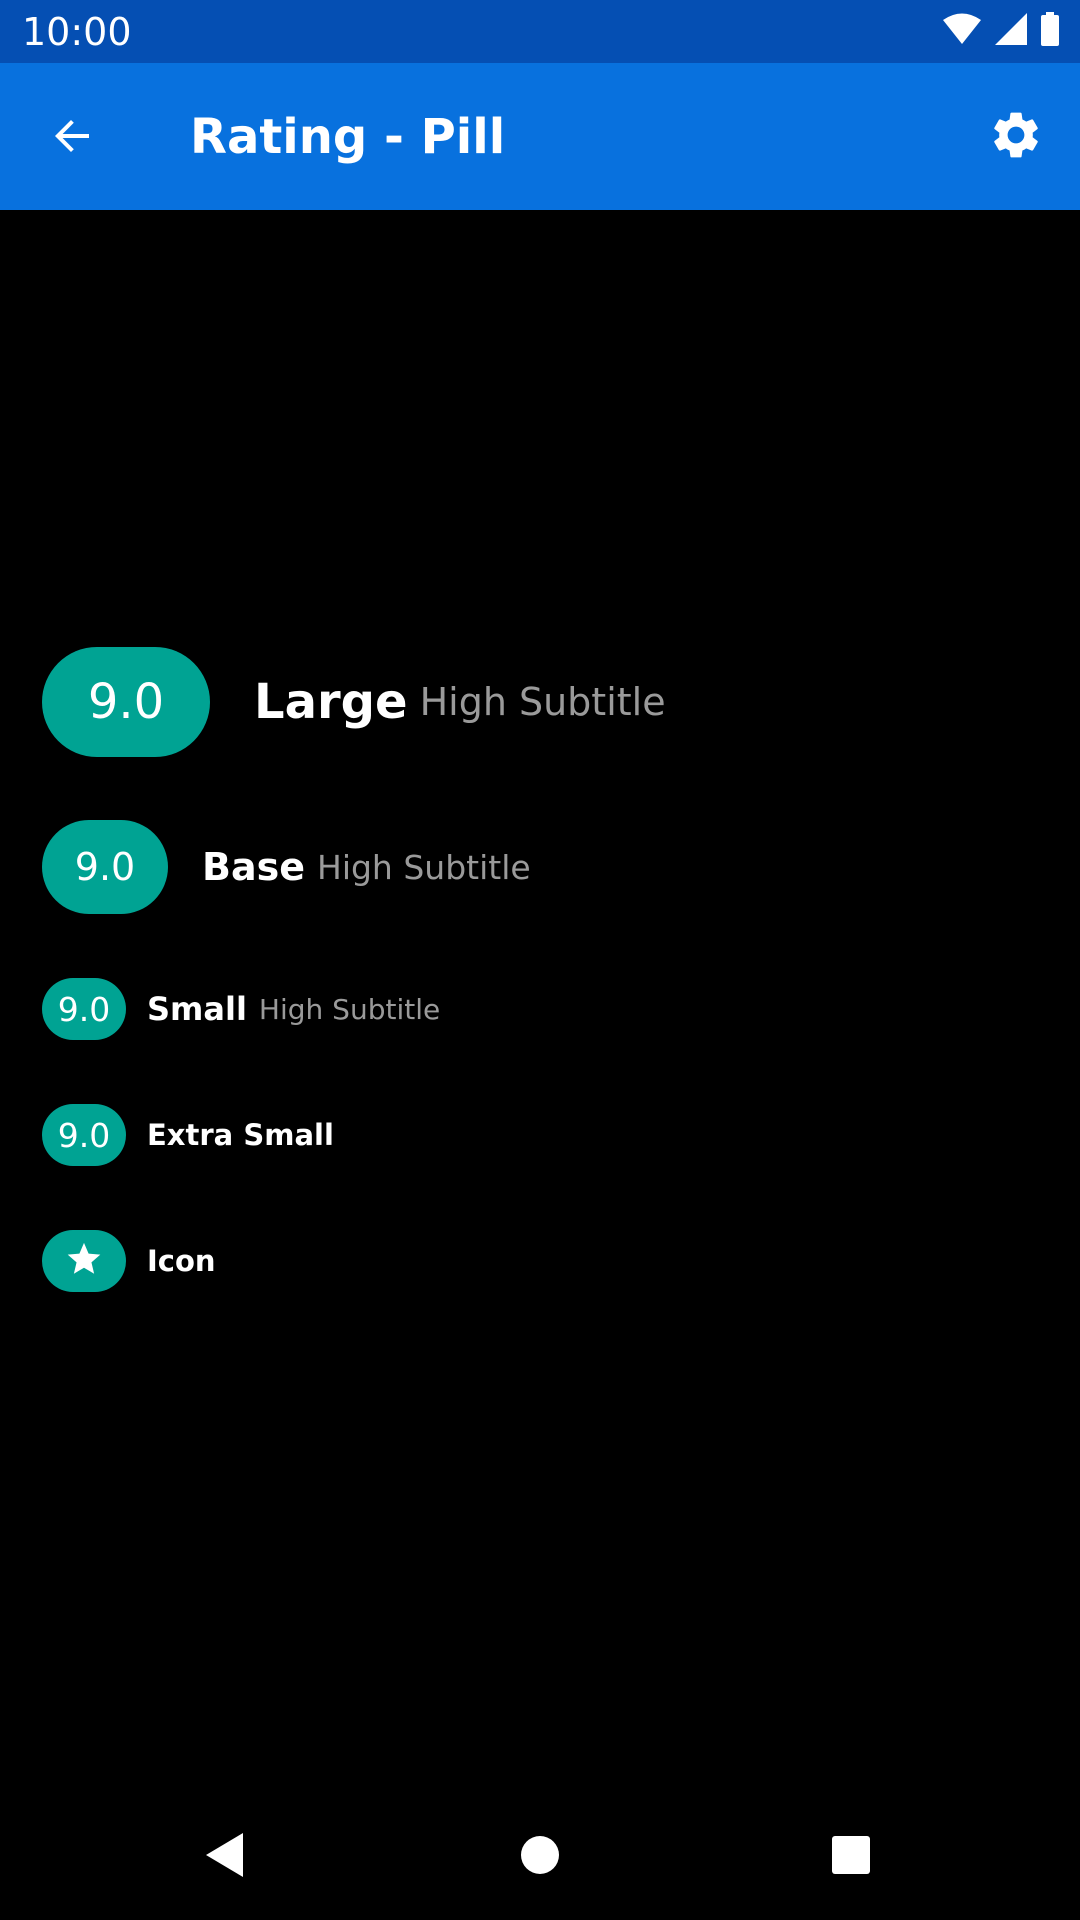 Image resolution: width=1080 pixels, height=1920 pixels. I want to click on rating-pill-large: 9.0, so click(126, 702).